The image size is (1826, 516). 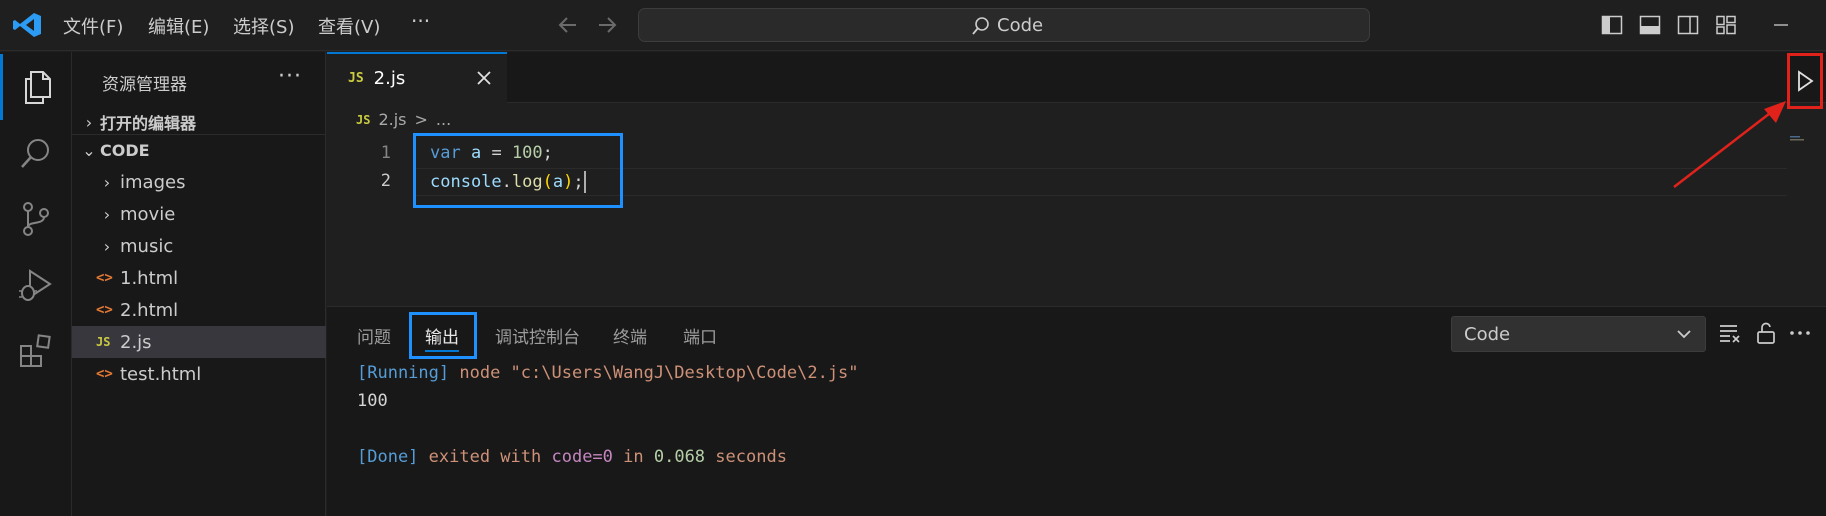 I want to click on menu-edit: 编辑(E), so click(x=178, y=26).